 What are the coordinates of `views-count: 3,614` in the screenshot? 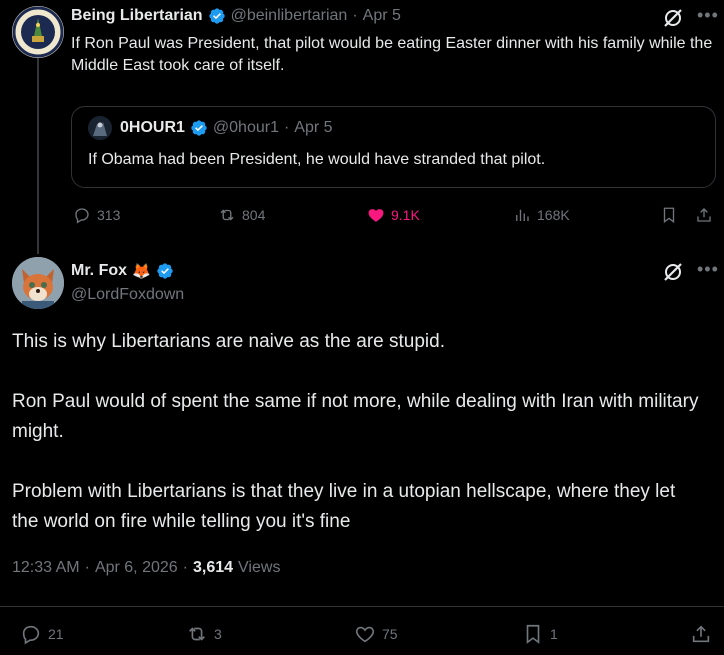 It's located at (213, 567).